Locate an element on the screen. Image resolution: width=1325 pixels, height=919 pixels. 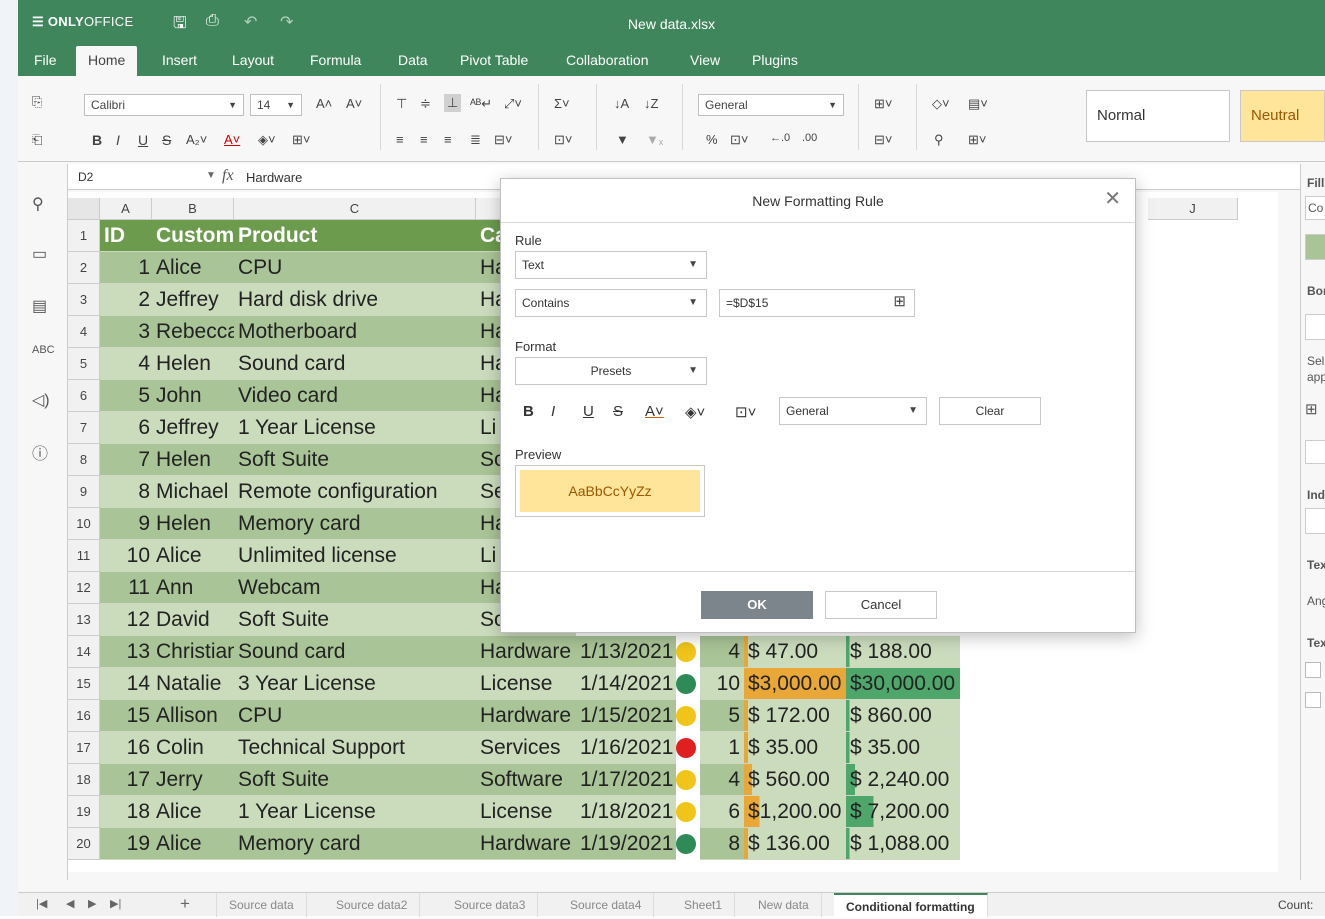
cell-id: 14 is located at coordinates (126, 684).